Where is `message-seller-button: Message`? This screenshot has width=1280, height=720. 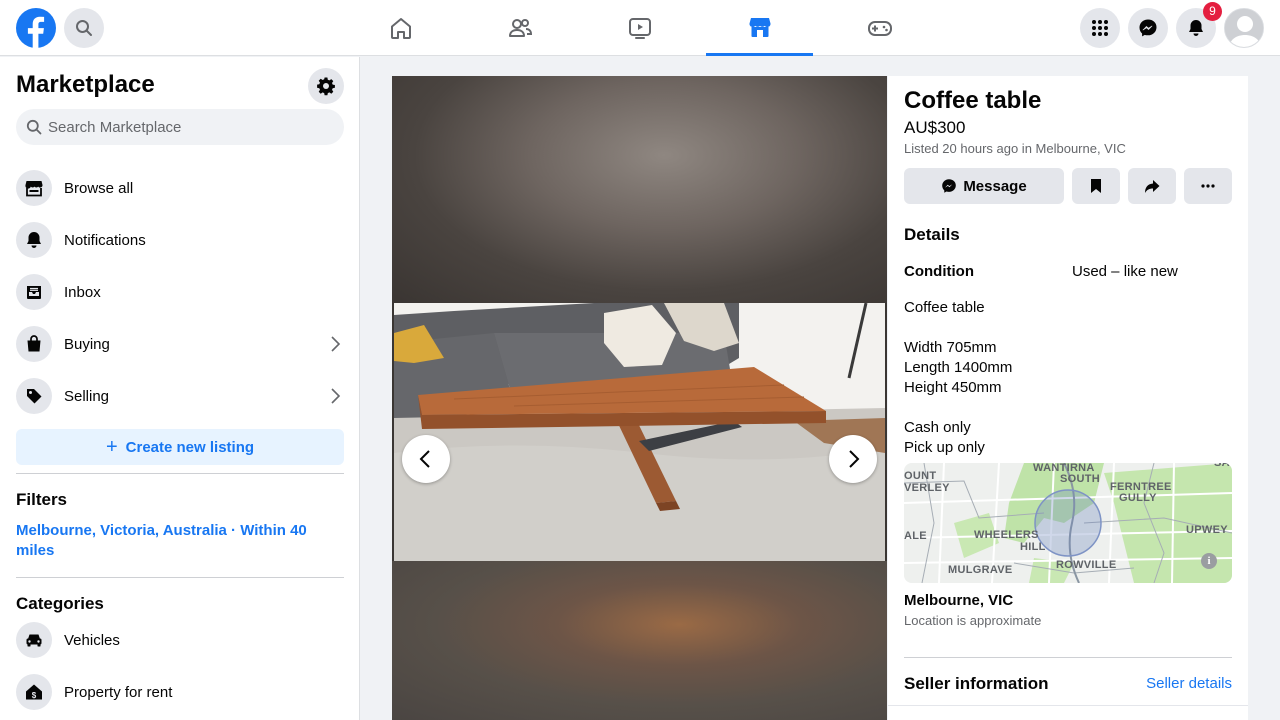 message-seller-button: Message is located at coordinates (984, 186).